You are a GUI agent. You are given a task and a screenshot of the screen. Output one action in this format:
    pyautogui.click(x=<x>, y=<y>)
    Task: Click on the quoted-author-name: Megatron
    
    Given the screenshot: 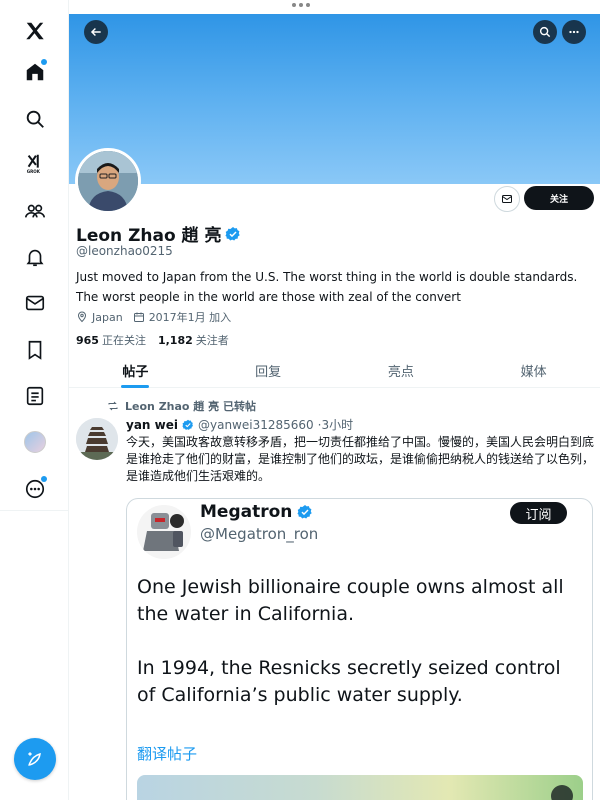 What is the action you would take?
    pyautogui.click(x=246, y=512)
    